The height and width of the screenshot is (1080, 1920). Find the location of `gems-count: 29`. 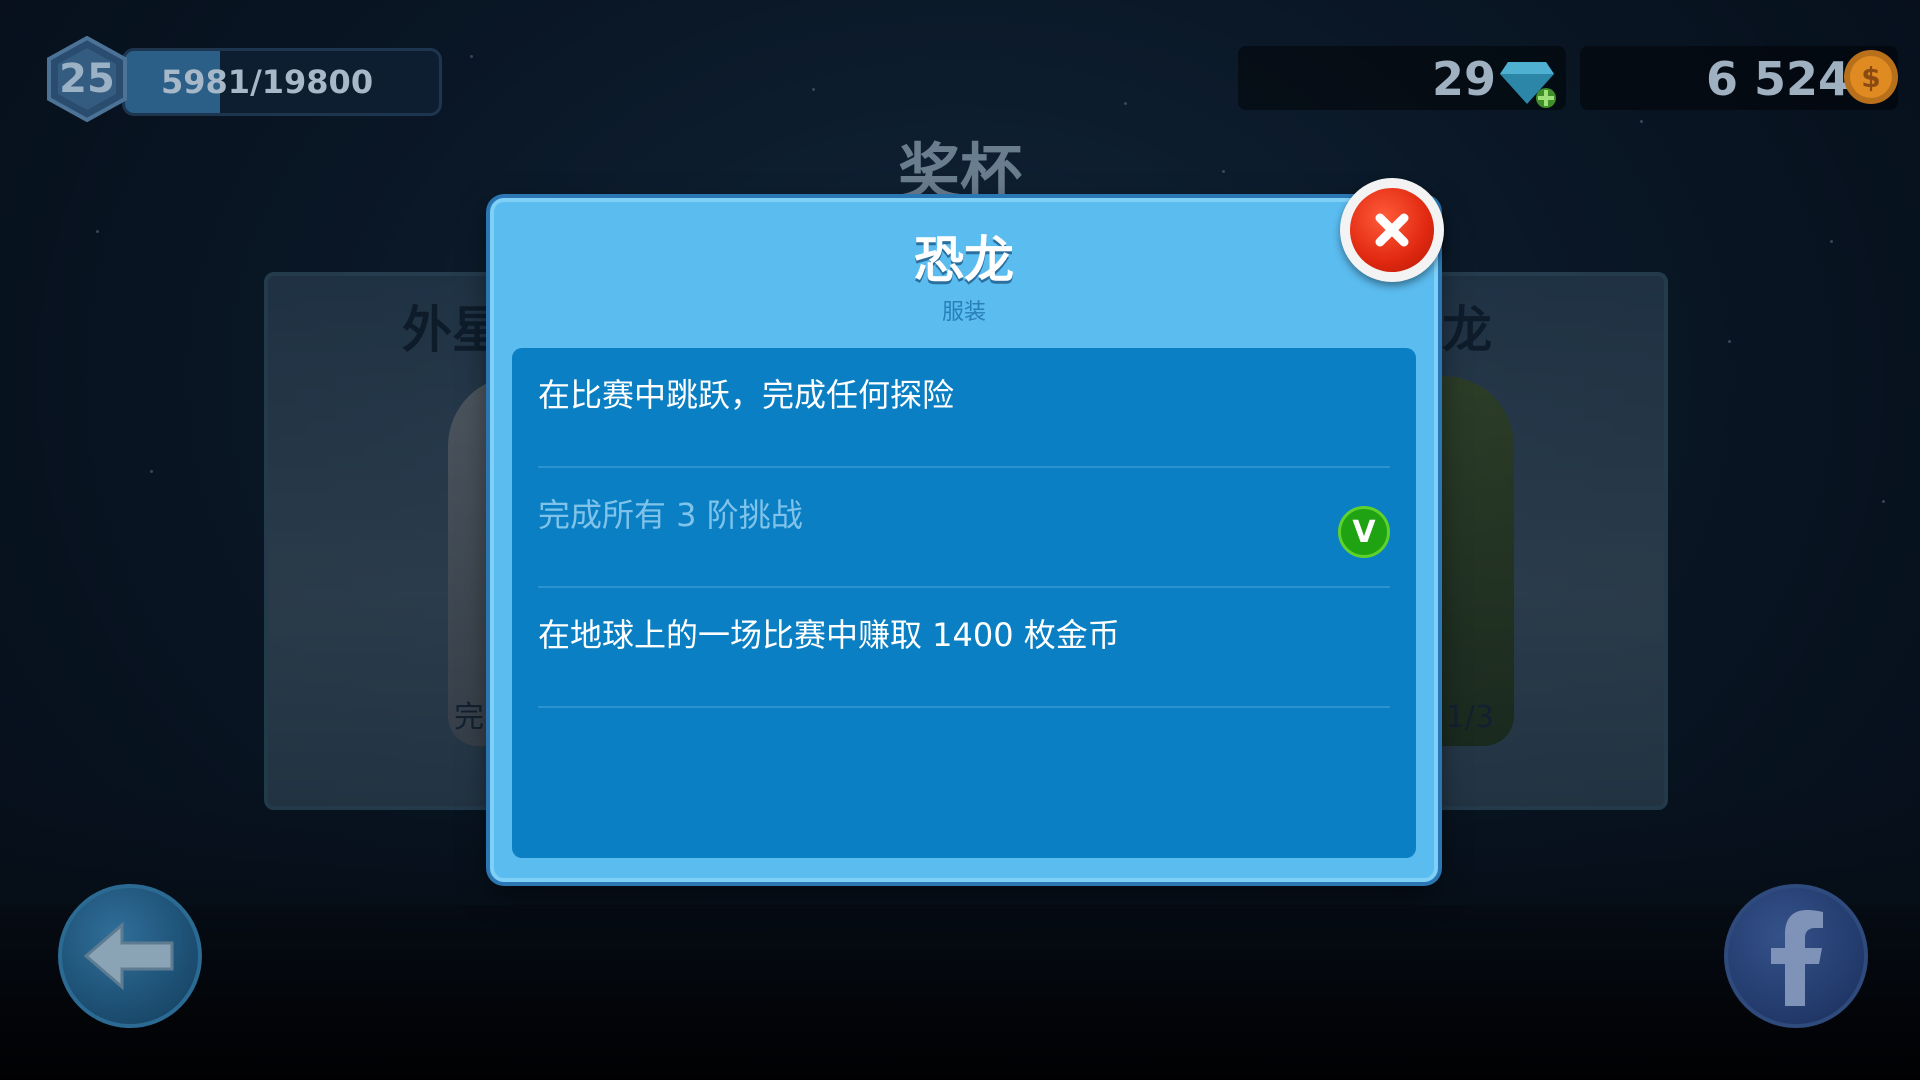

gems-count: 29 is located at coordinates (1464, 79).